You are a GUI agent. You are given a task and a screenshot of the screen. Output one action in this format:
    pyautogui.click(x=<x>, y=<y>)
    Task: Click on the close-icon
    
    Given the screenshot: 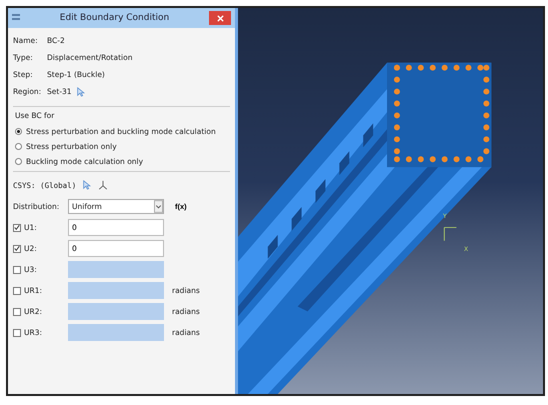 What is the action you would take?
    pyautogui.click(x=220, y=18)
    